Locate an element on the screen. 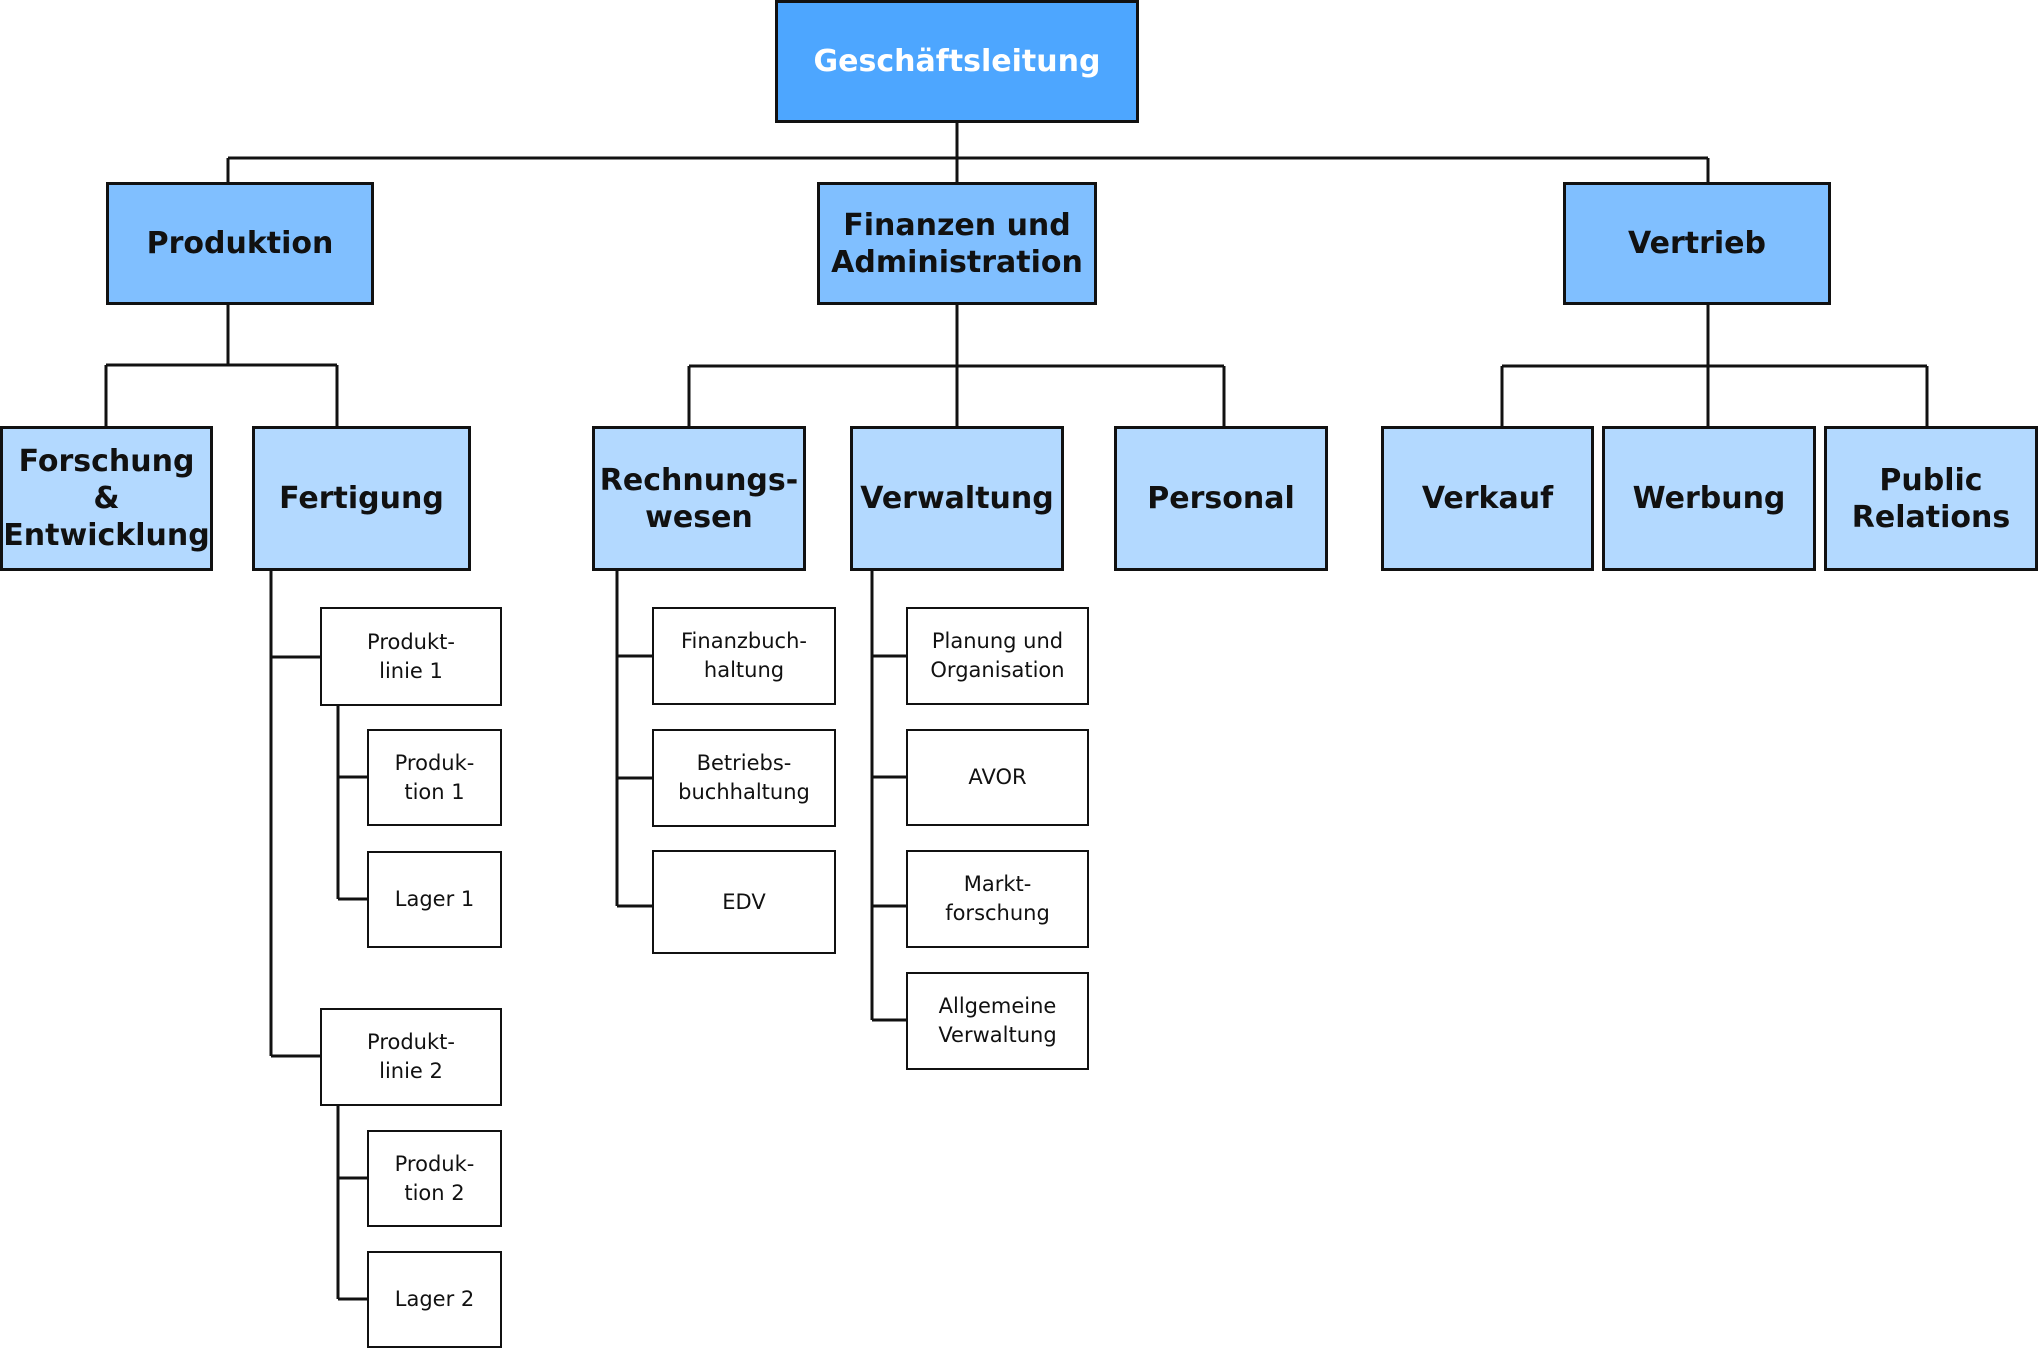 Image resolution: width=2038 pixels, height=1349 pixels. node-vertrieb: Vertrieb is located at coordinates (1697, 243).